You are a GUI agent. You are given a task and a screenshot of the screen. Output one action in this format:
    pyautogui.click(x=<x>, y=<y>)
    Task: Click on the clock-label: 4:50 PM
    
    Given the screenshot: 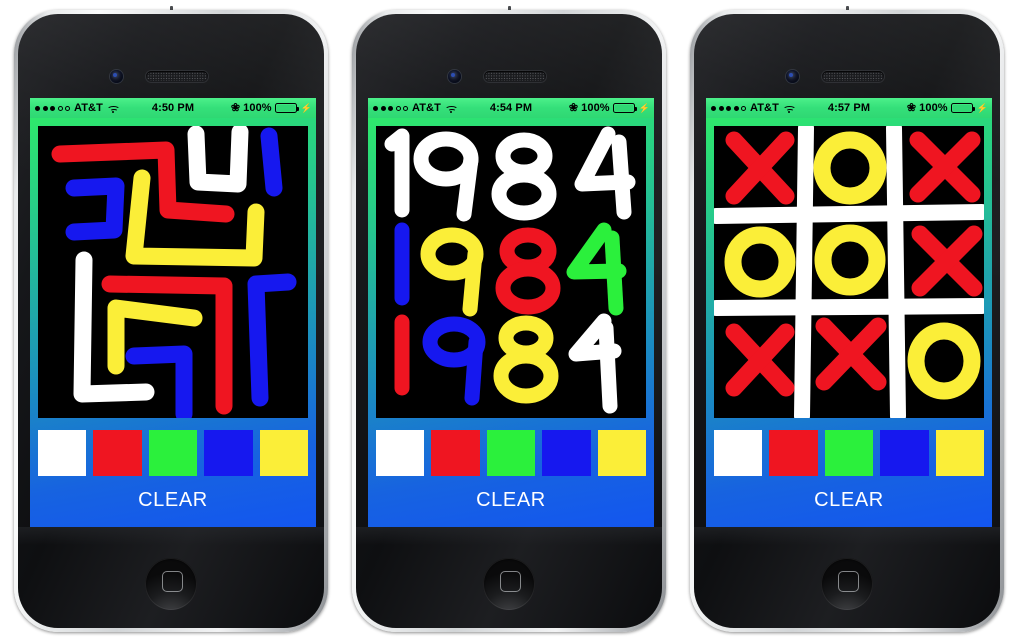 What is the action you would take?
    pyautogui.click(x=173, y=108)
    